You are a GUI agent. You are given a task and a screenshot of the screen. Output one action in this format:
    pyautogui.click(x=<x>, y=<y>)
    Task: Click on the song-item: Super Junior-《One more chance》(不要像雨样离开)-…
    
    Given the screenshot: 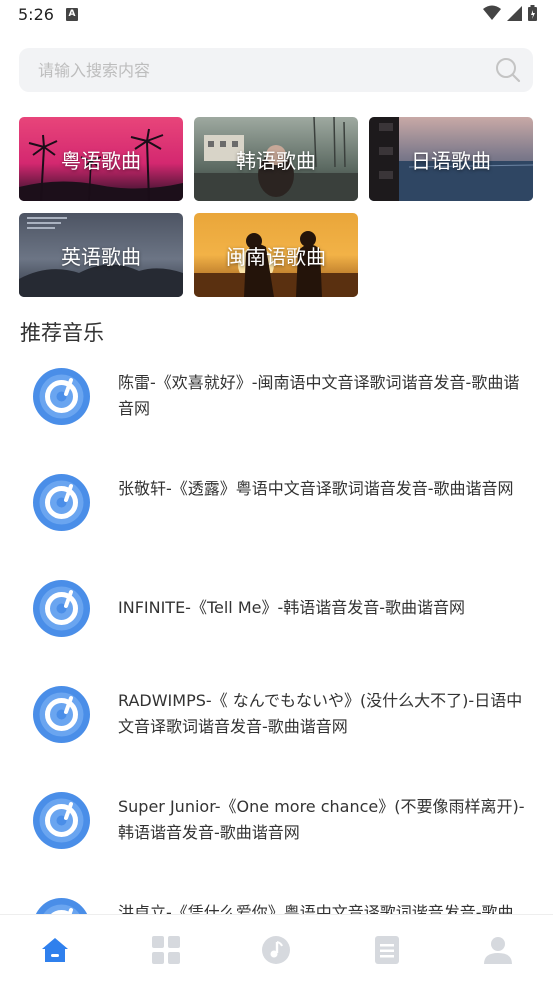 What is the action you would take?
    pyautogui.click(x=276, y=830)
    